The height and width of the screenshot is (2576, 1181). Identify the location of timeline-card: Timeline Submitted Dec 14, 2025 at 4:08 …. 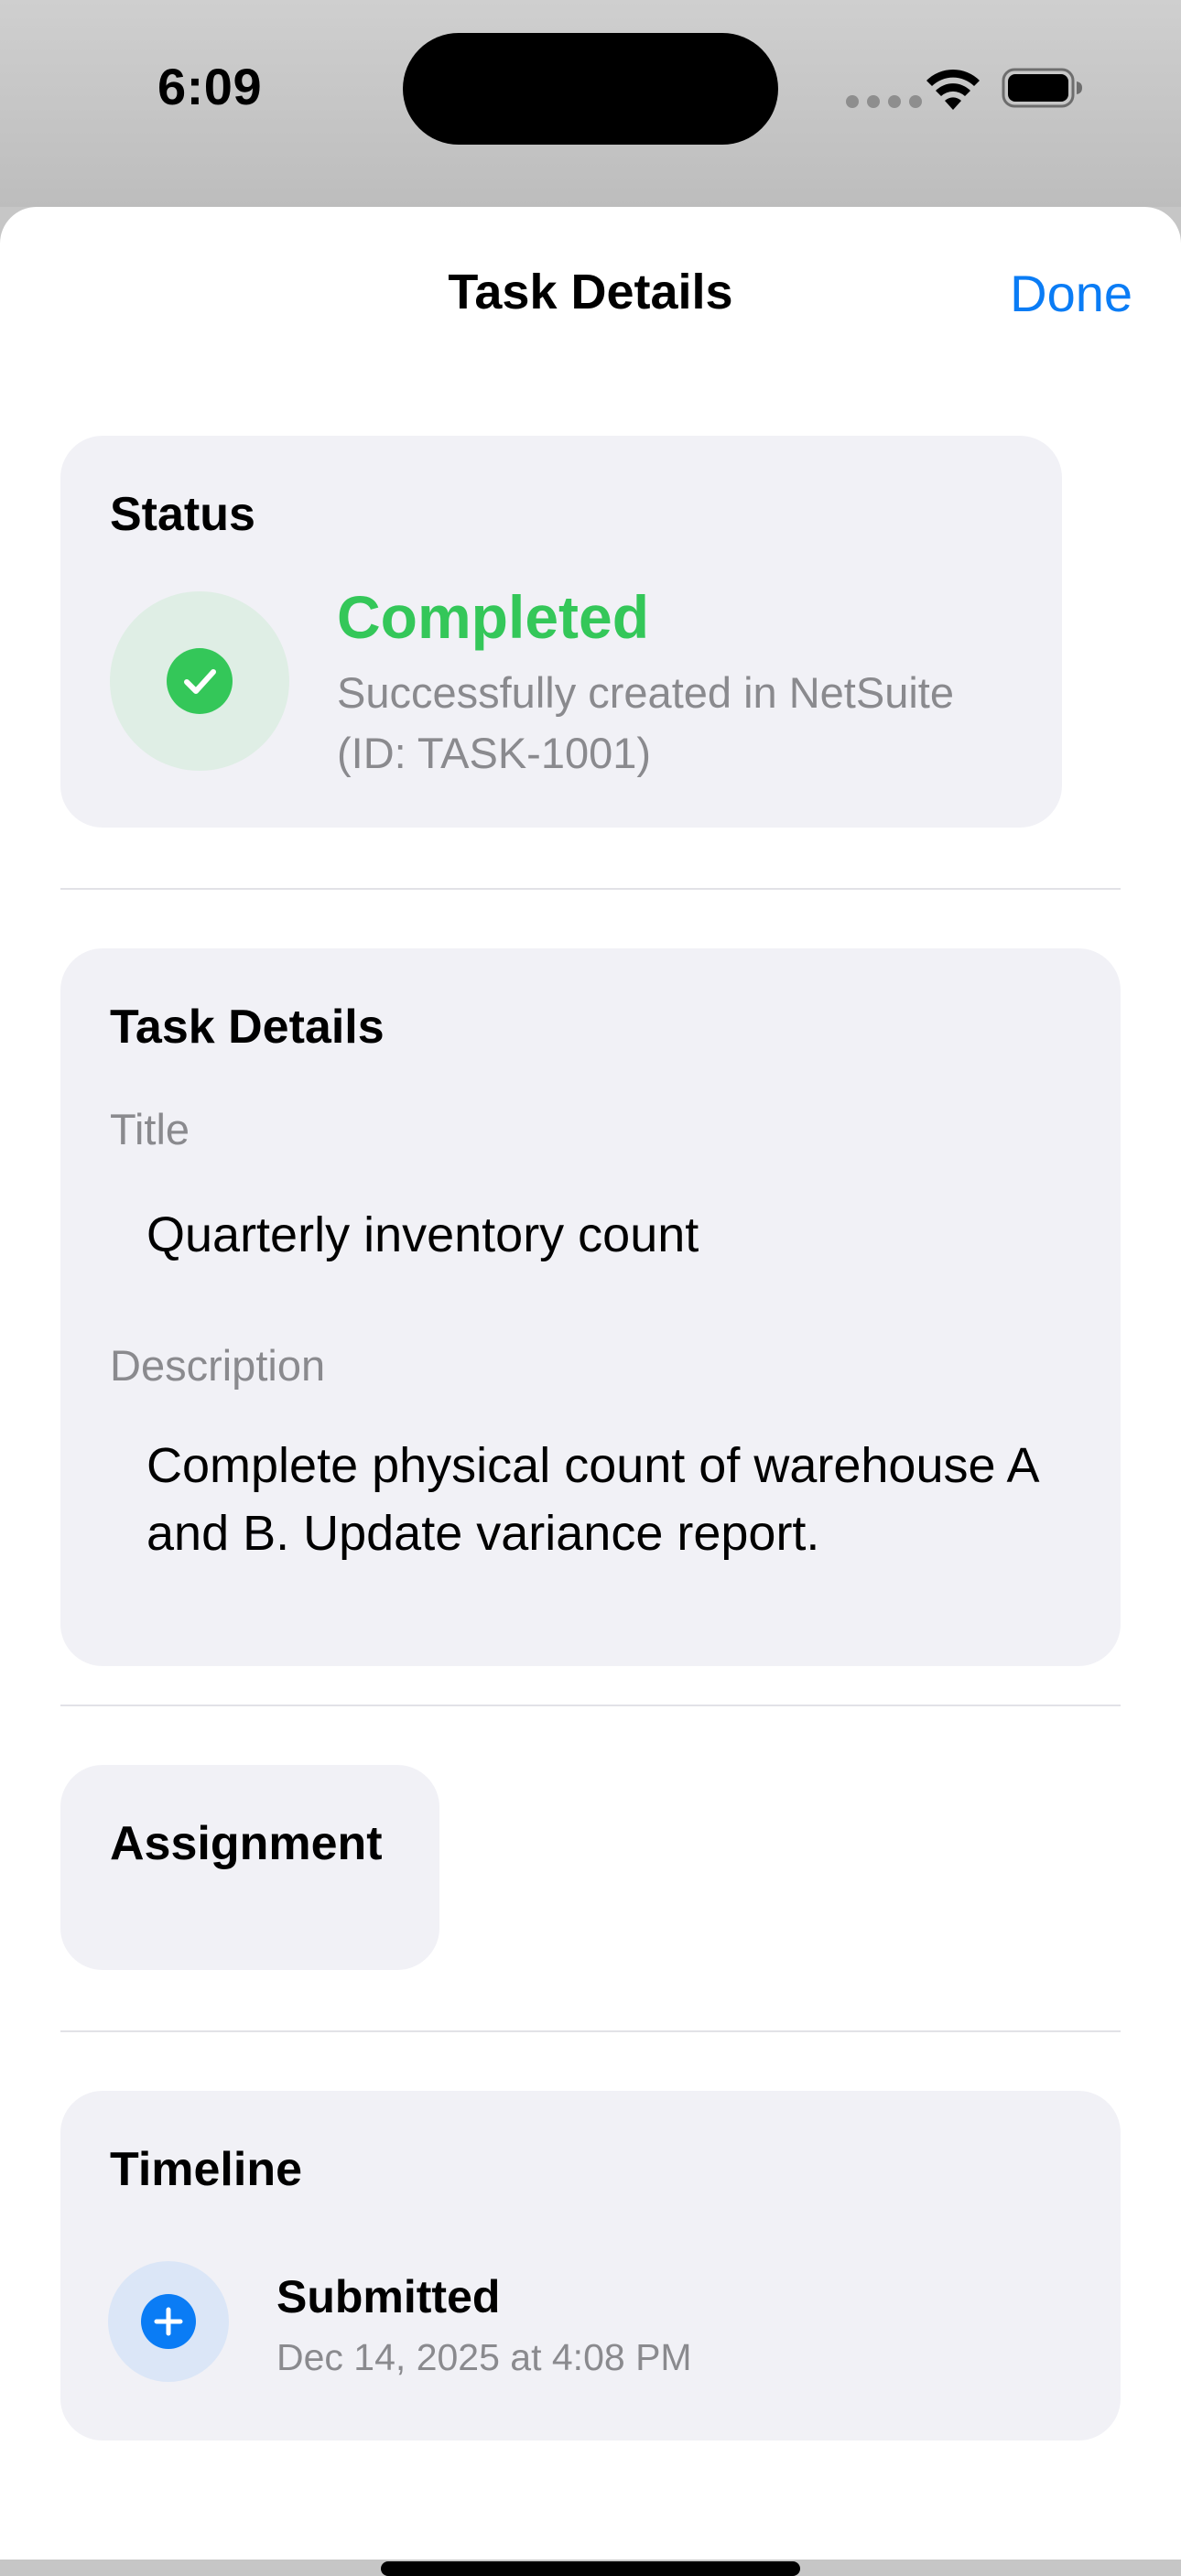
(590, 2266).